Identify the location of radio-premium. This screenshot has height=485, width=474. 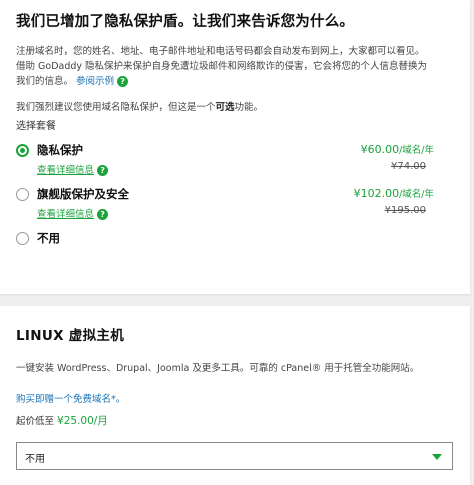
(22, 194).